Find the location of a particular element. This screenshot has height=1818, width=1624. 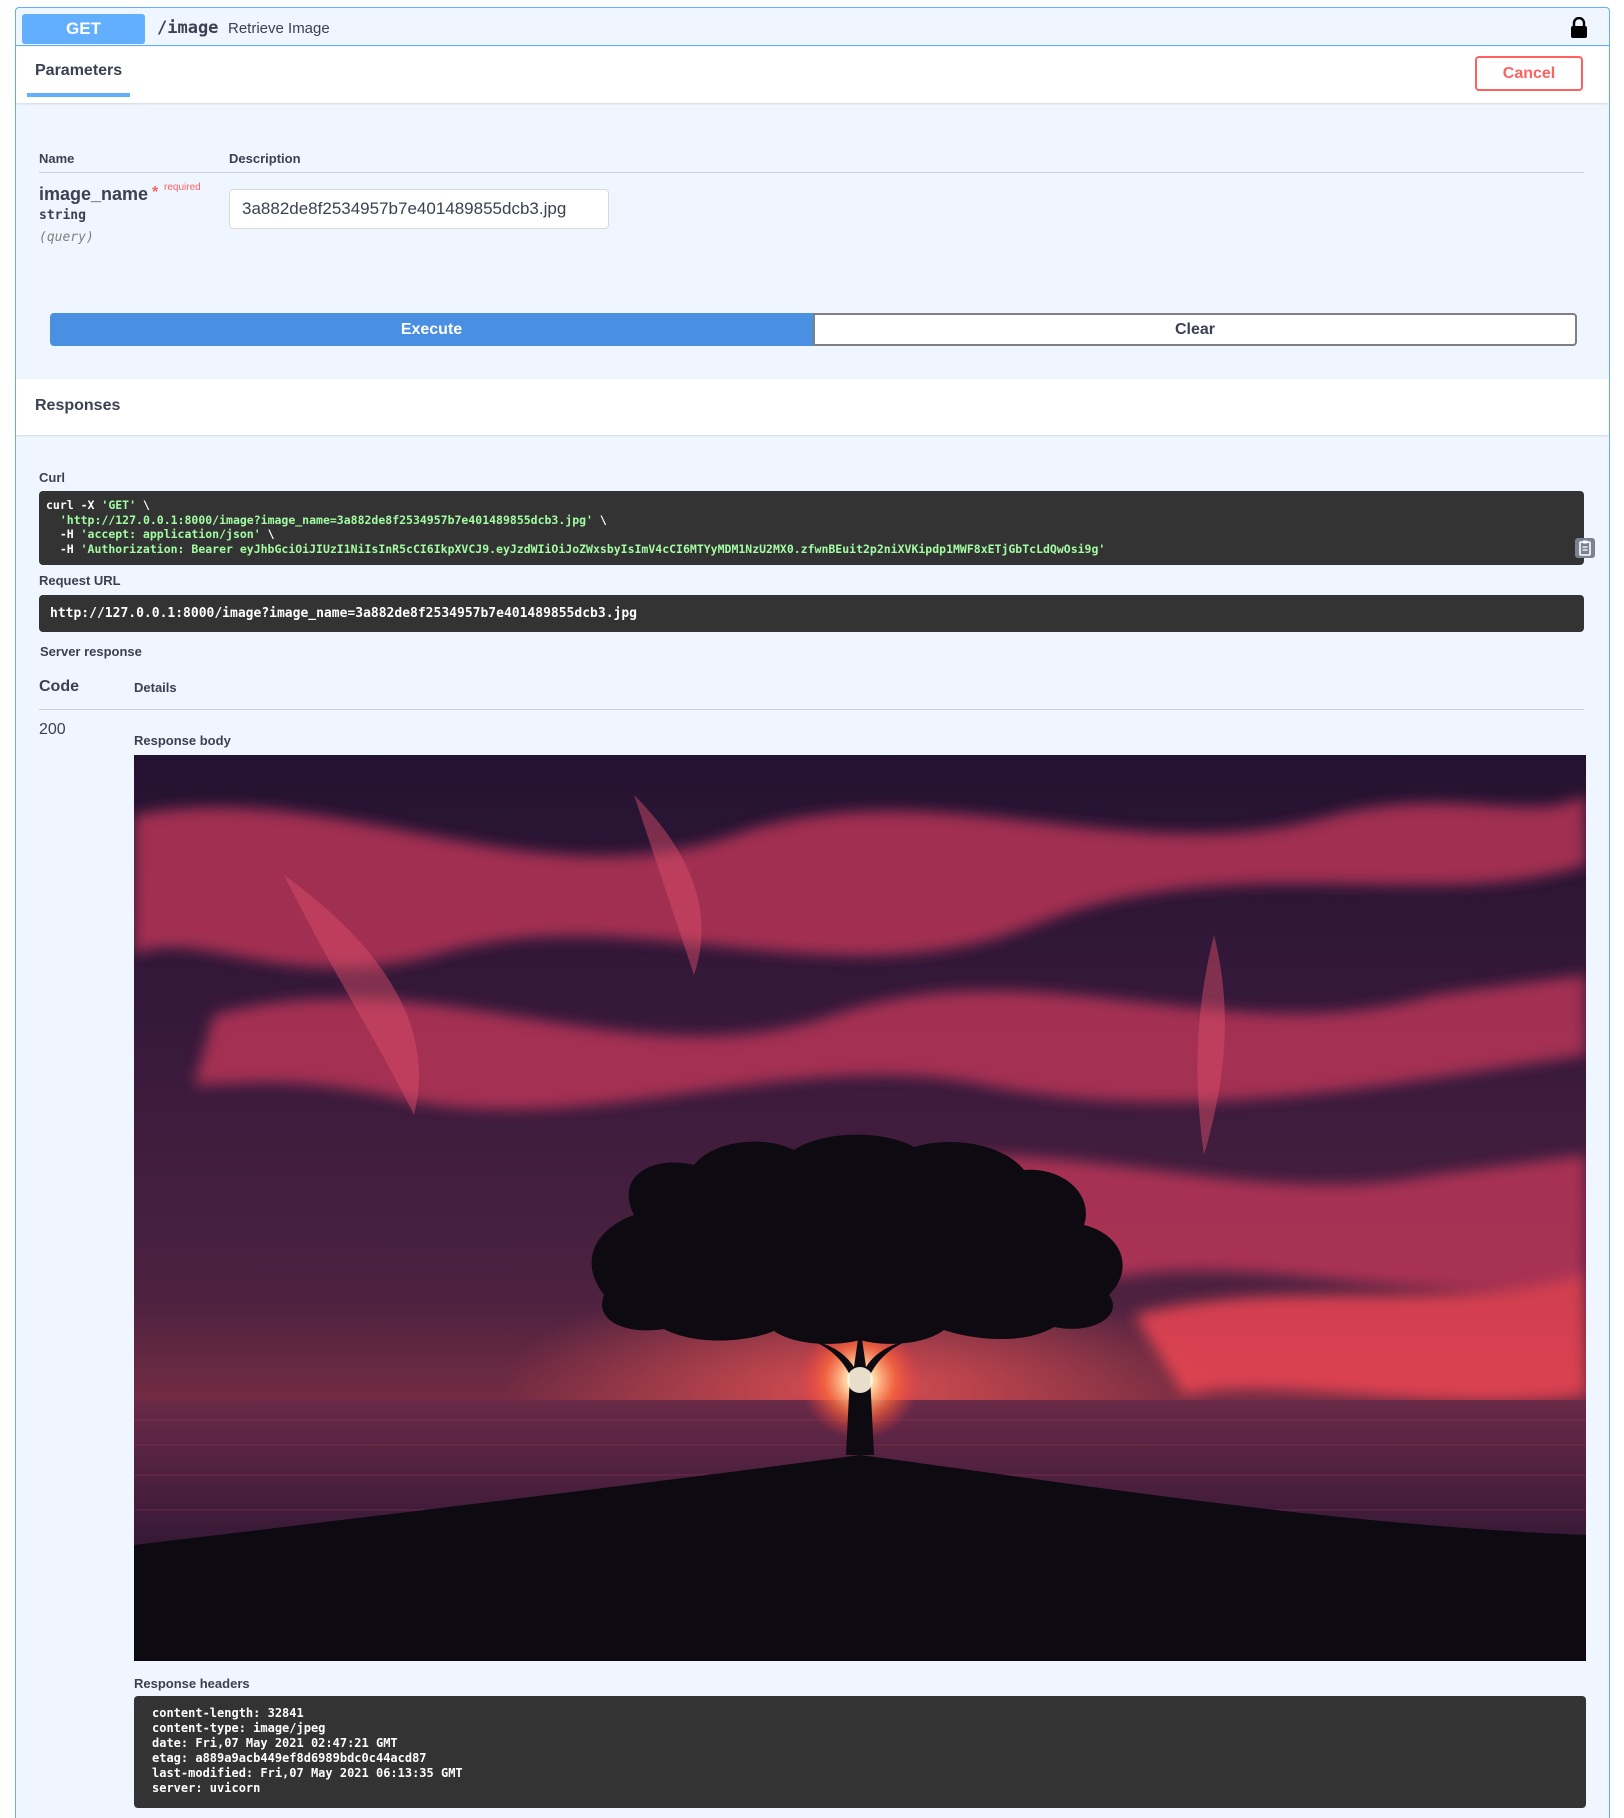

operation-summary: GET /image Retrieve Image is located at coordinates (812, 27).